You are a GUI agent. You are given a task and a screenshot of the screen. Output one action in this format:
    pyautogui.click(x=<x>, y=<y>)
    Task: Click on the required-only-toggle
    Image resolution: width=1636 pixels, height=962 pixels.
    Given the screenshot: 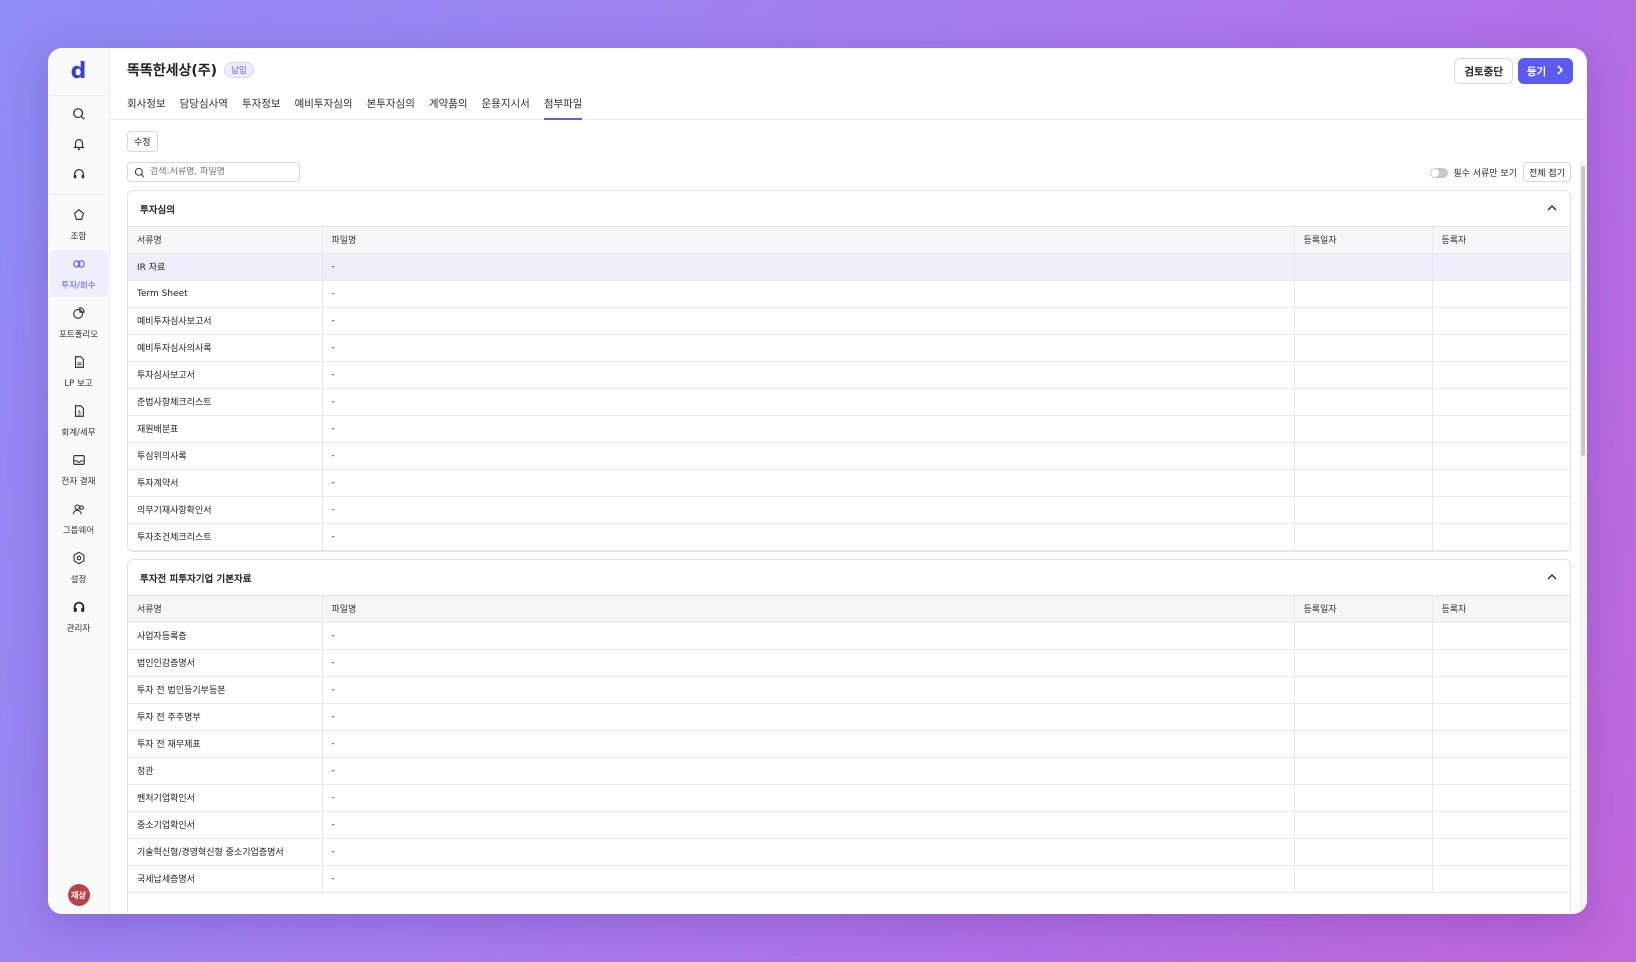 What is the action you would take?
    pyautogui.click(x=1439, y=172)
    